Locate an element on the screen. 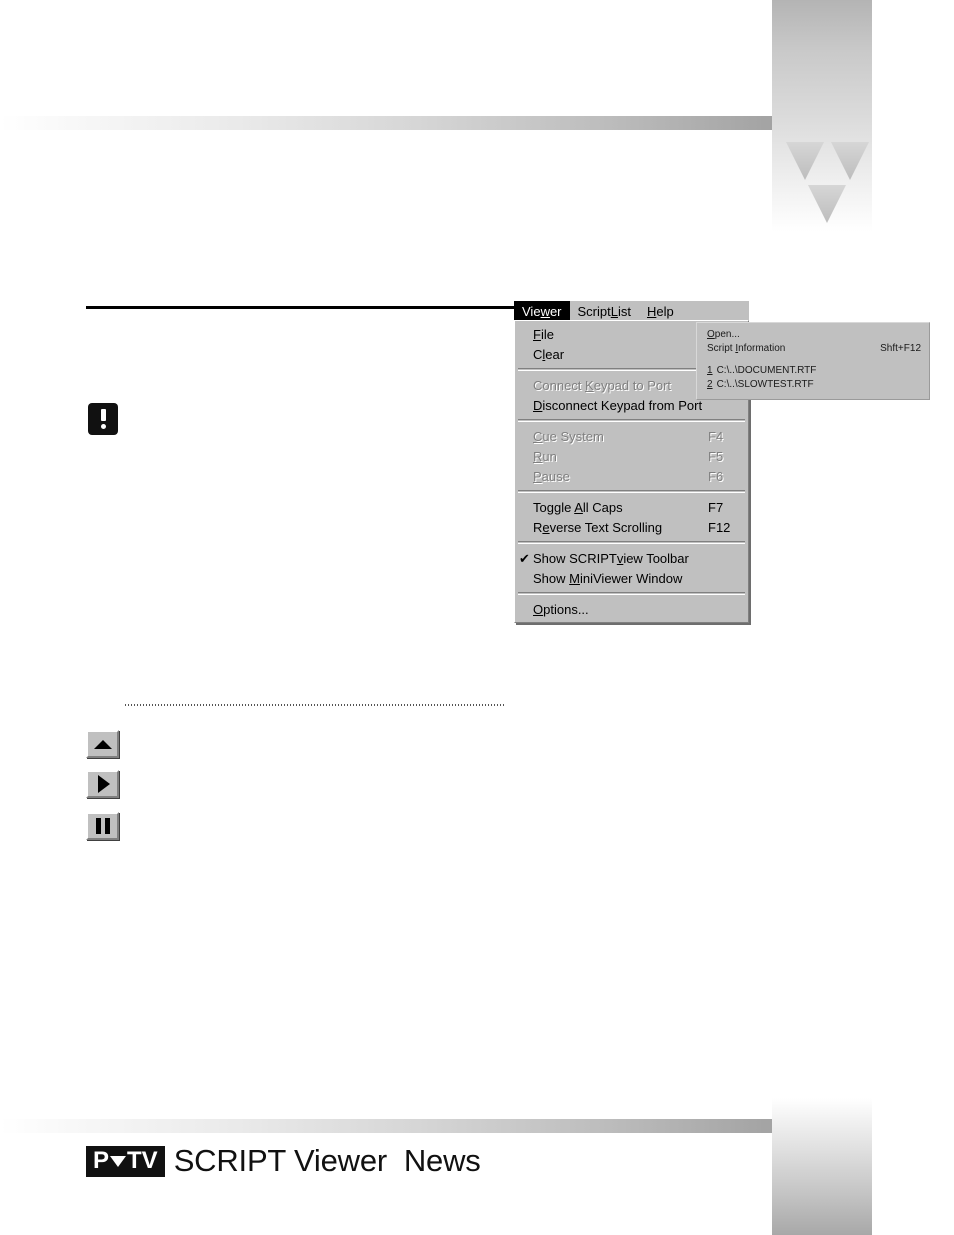 The width and height of the screenshot is (954, 1235). menu-item-show-miniviewer-window: Show MiniViewer Window is located at coordinates (631, 578).